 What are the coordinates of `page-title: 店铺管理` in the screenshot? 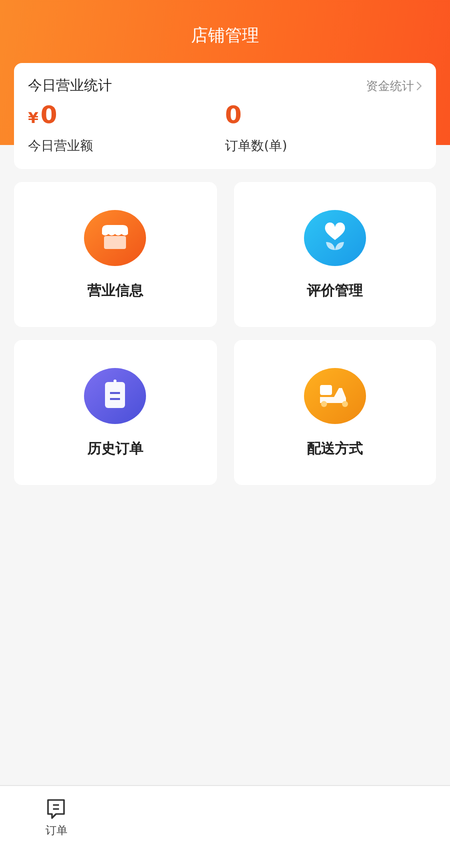 It's located at (225, 35).